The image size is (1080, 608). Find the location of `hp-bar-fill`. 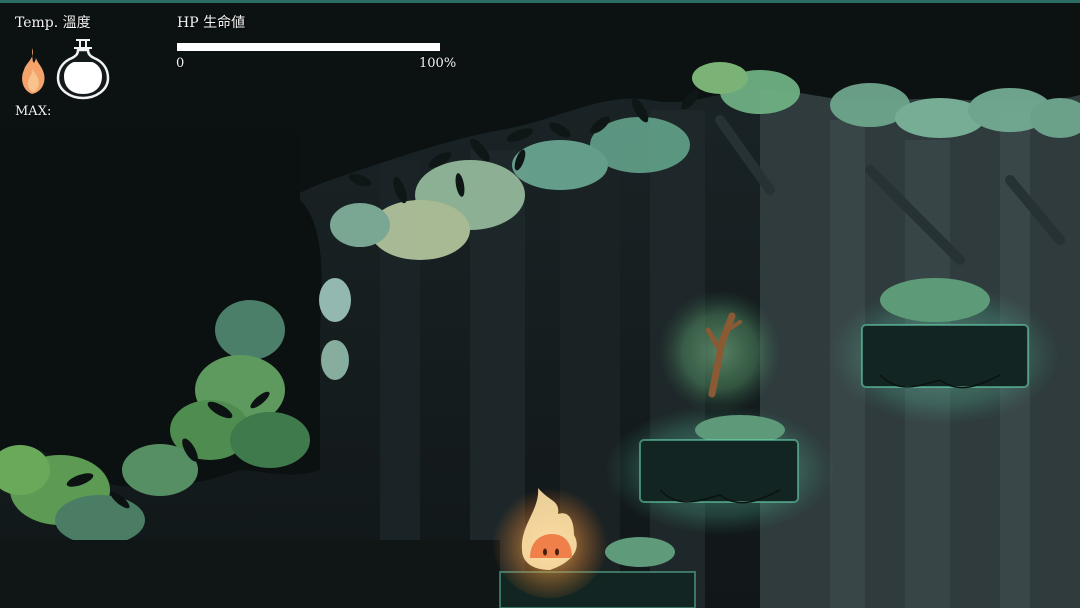

hp-bar-fill is located at coordinates (308, 47).